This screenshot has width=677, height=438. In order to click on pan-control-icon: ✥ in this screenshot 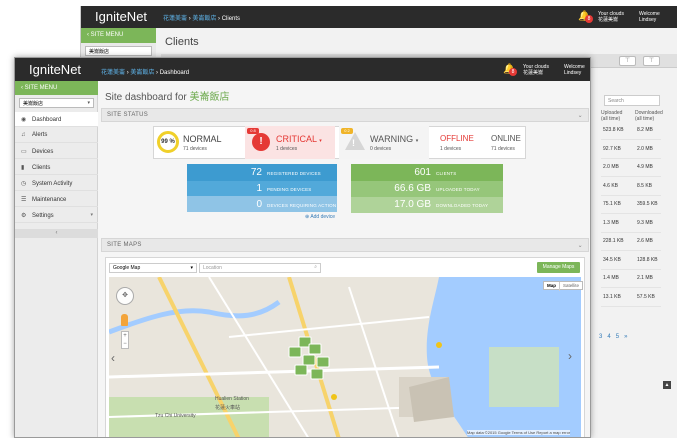, I will do `click(125, 296)`.